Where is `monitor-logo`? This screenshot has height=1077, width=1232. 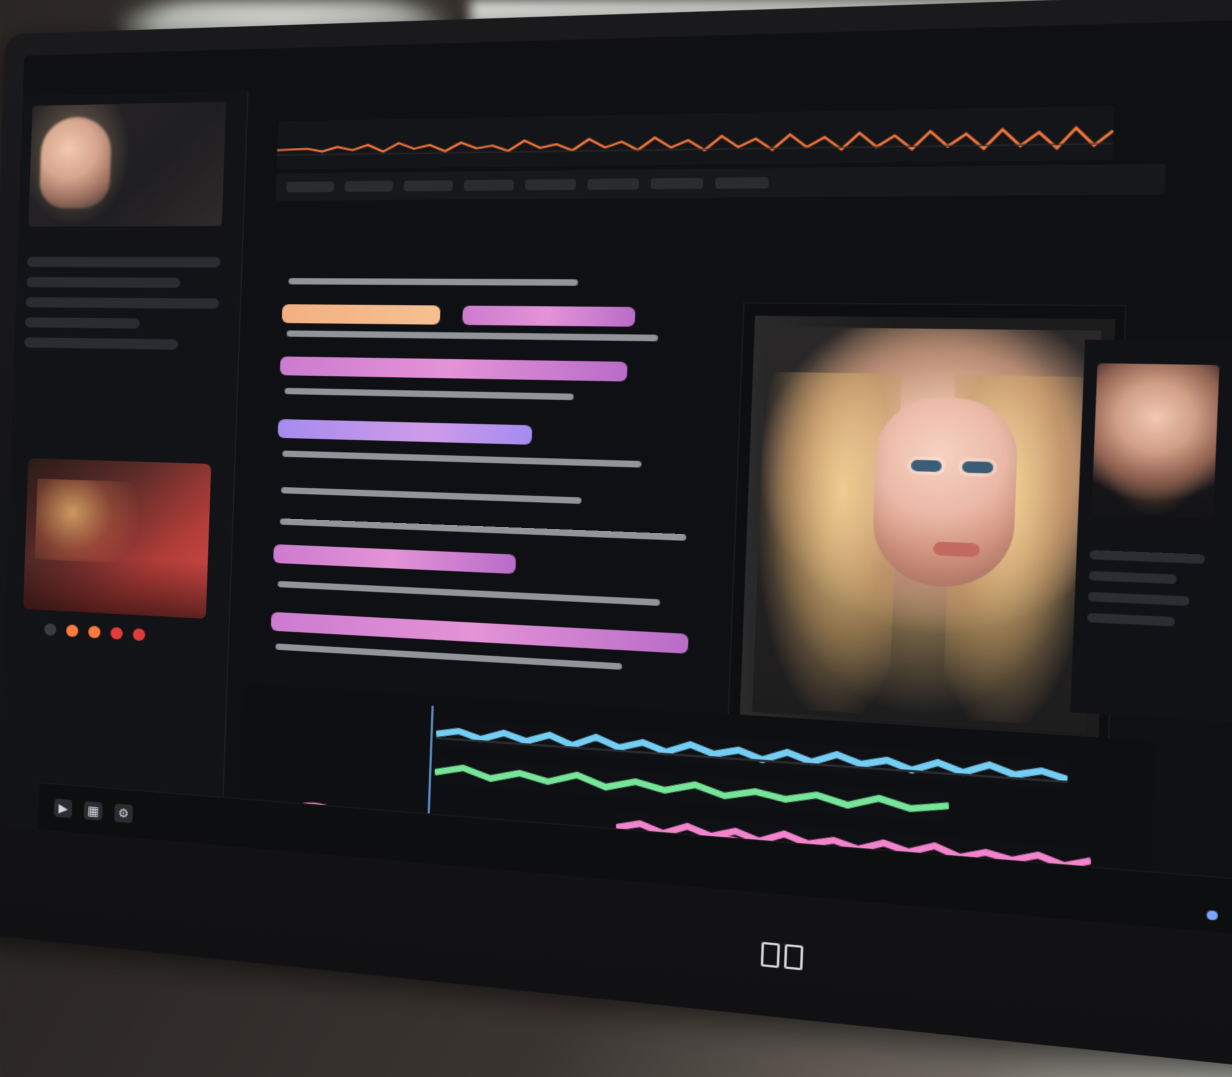 monitor-logo is located at coordinates (782, 954).